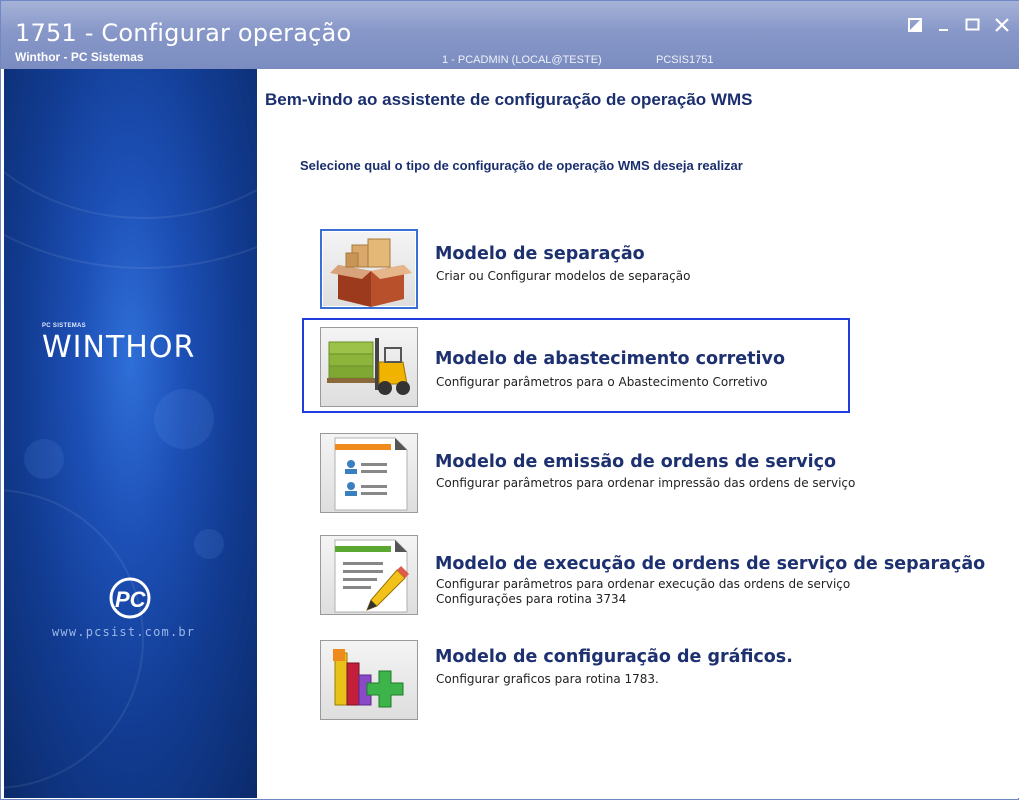  I want to click on box-icon, so click(369, 269).